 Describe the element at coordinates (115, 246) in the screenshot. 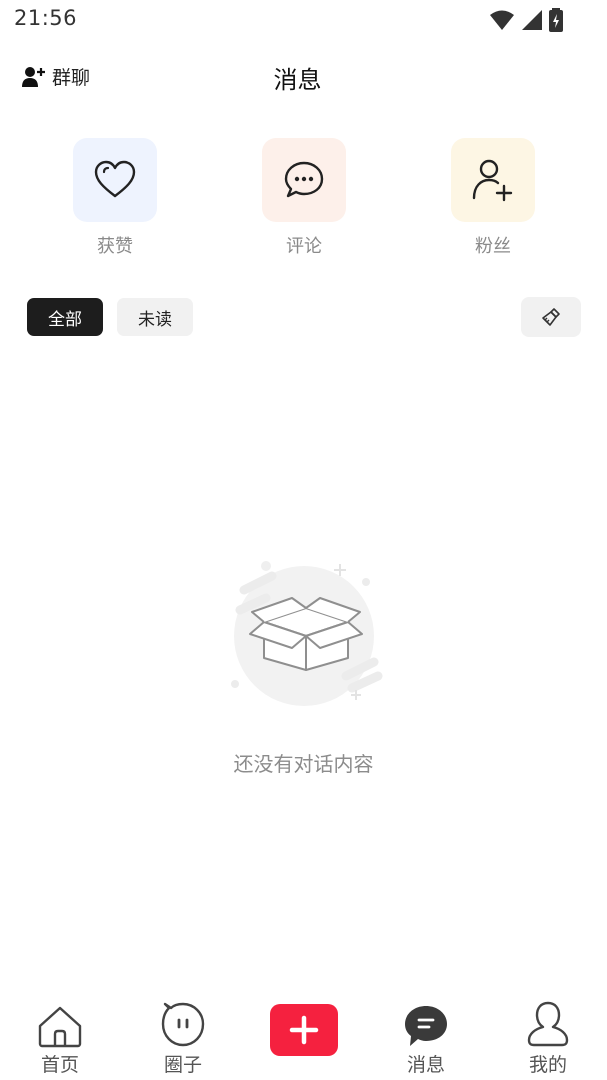

I see `category-likes-label: 获赞` at that location.